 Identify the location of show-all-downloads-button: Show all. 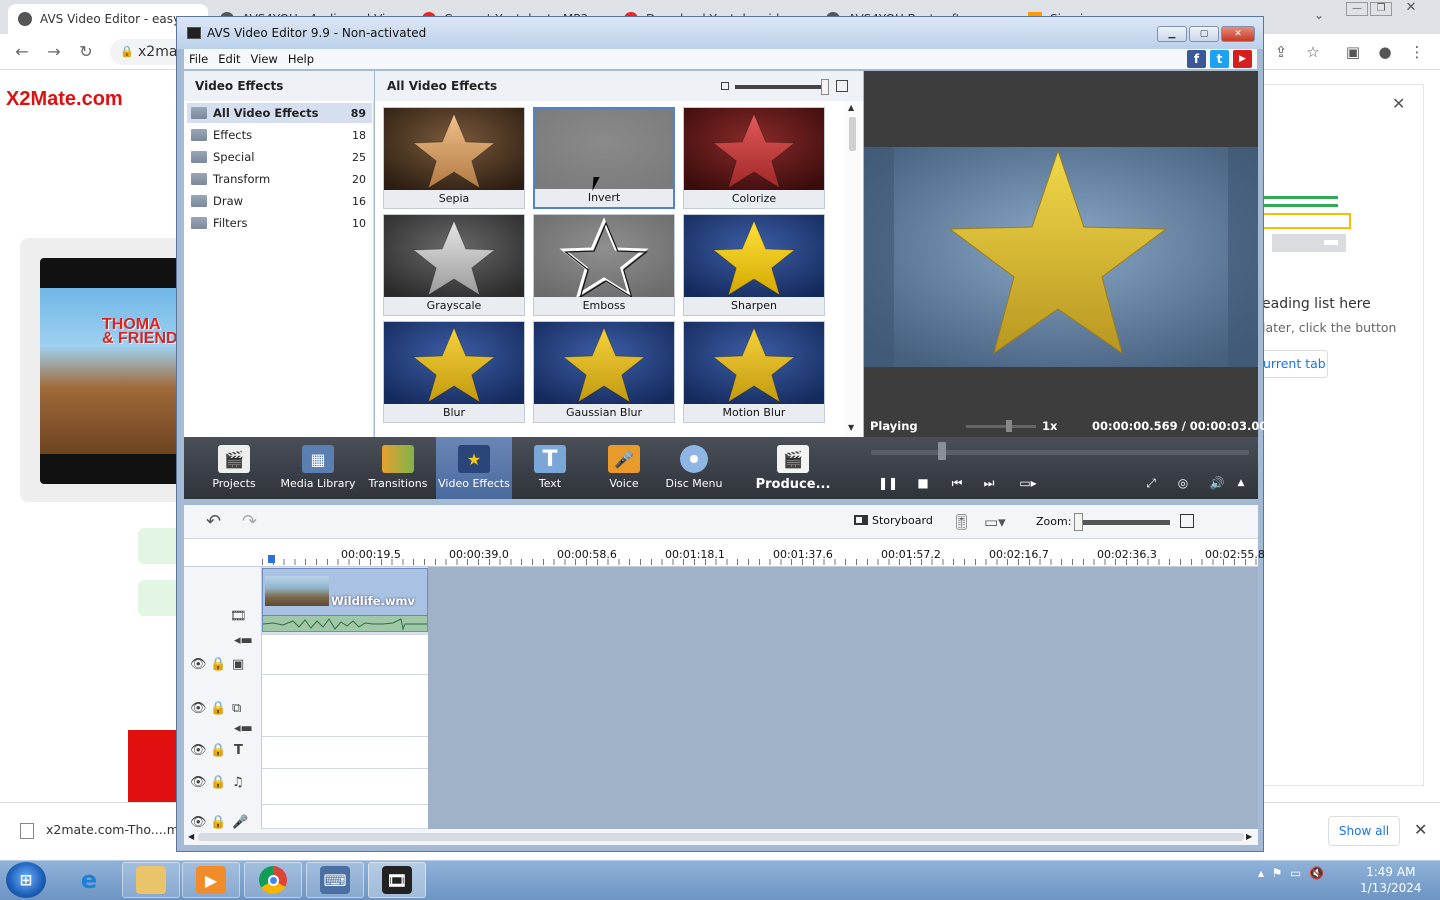
(1364, 831).